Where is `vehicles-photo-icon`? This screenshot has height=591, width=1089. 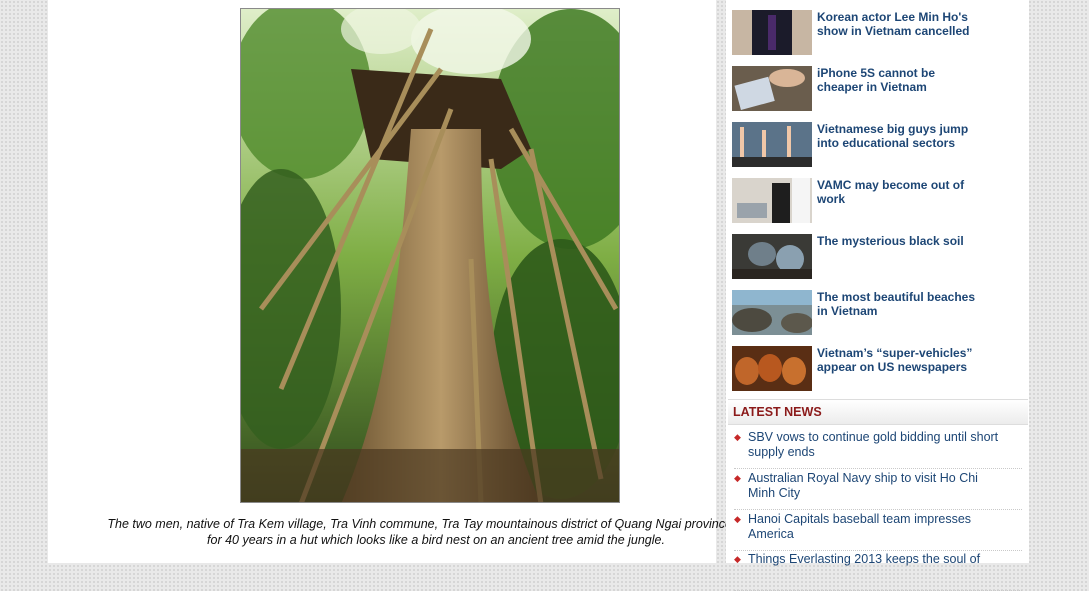 vehicles-photo-icon is located at coordinates (772, 368).